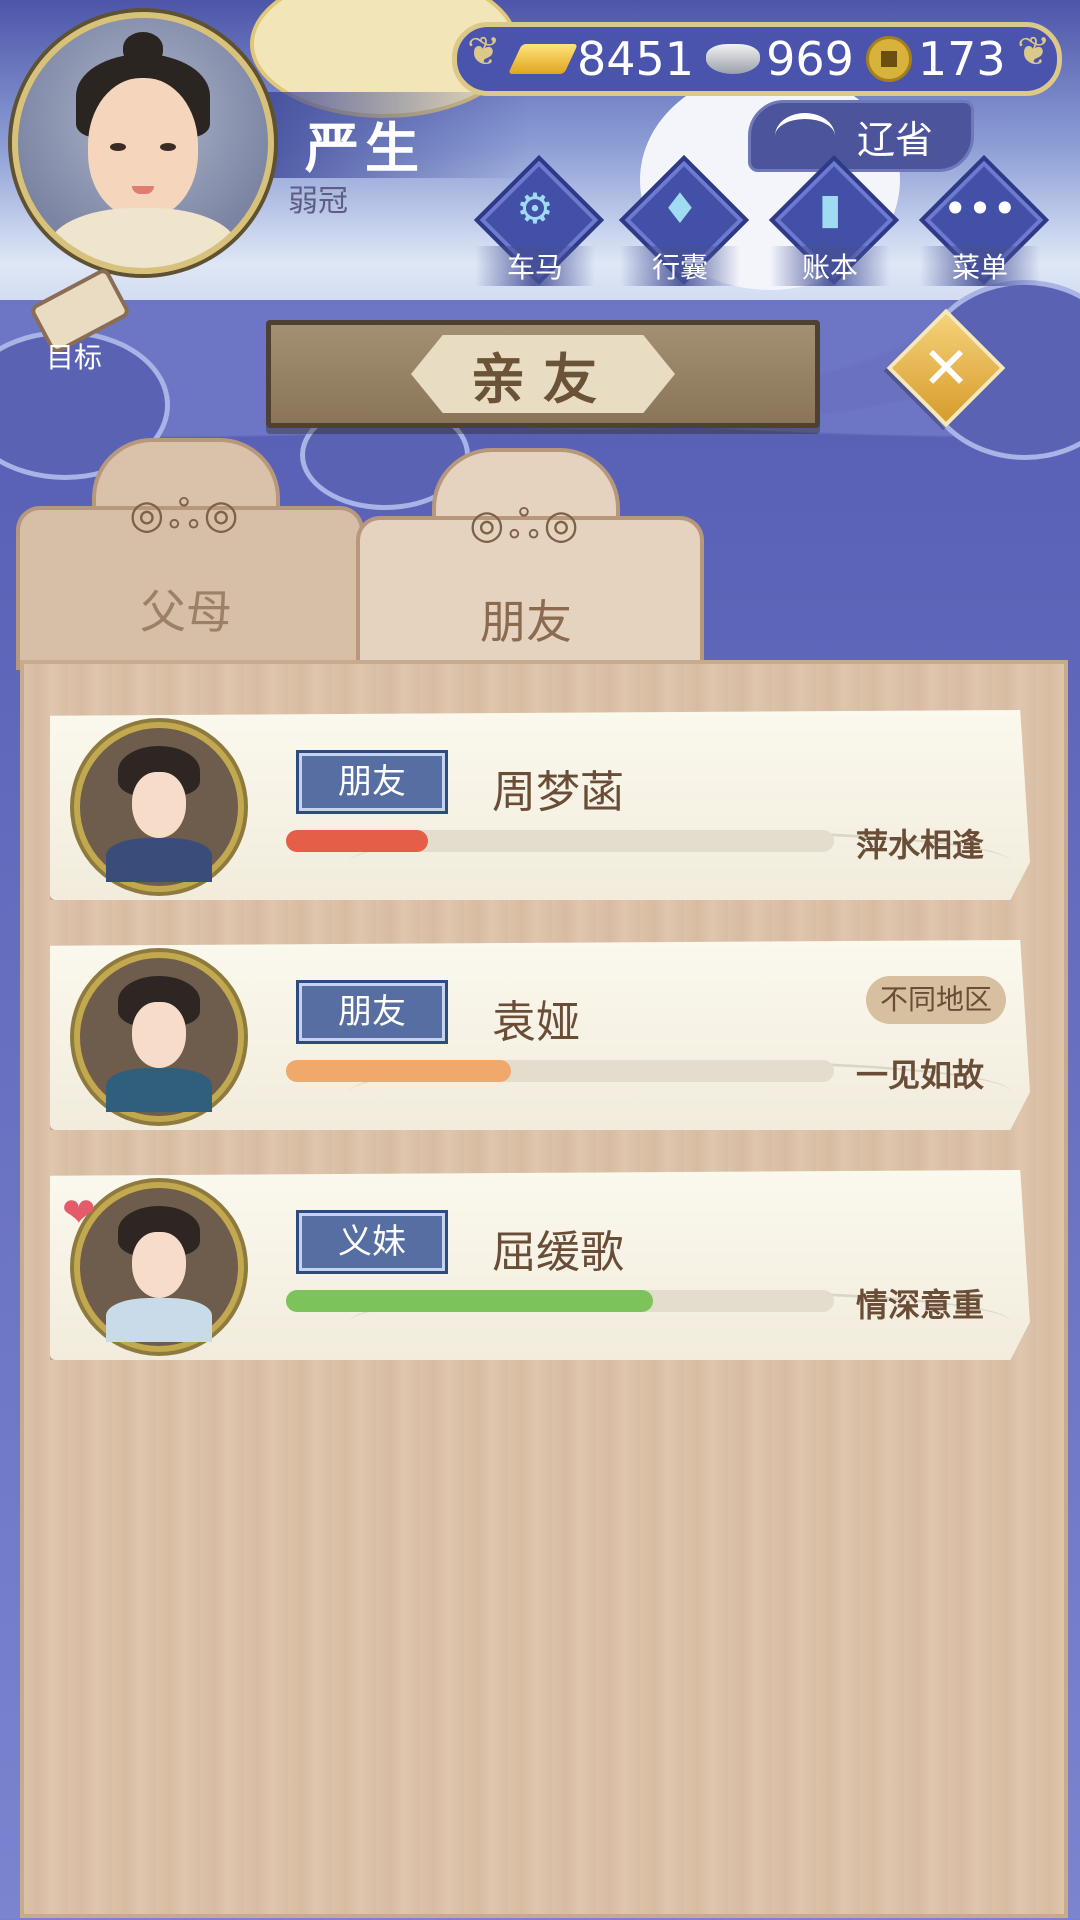 The image size is (1080, 1920). Describe the element at coordinates (810, 59) in the screenshot. I see `silver-amount: 969` at that location.